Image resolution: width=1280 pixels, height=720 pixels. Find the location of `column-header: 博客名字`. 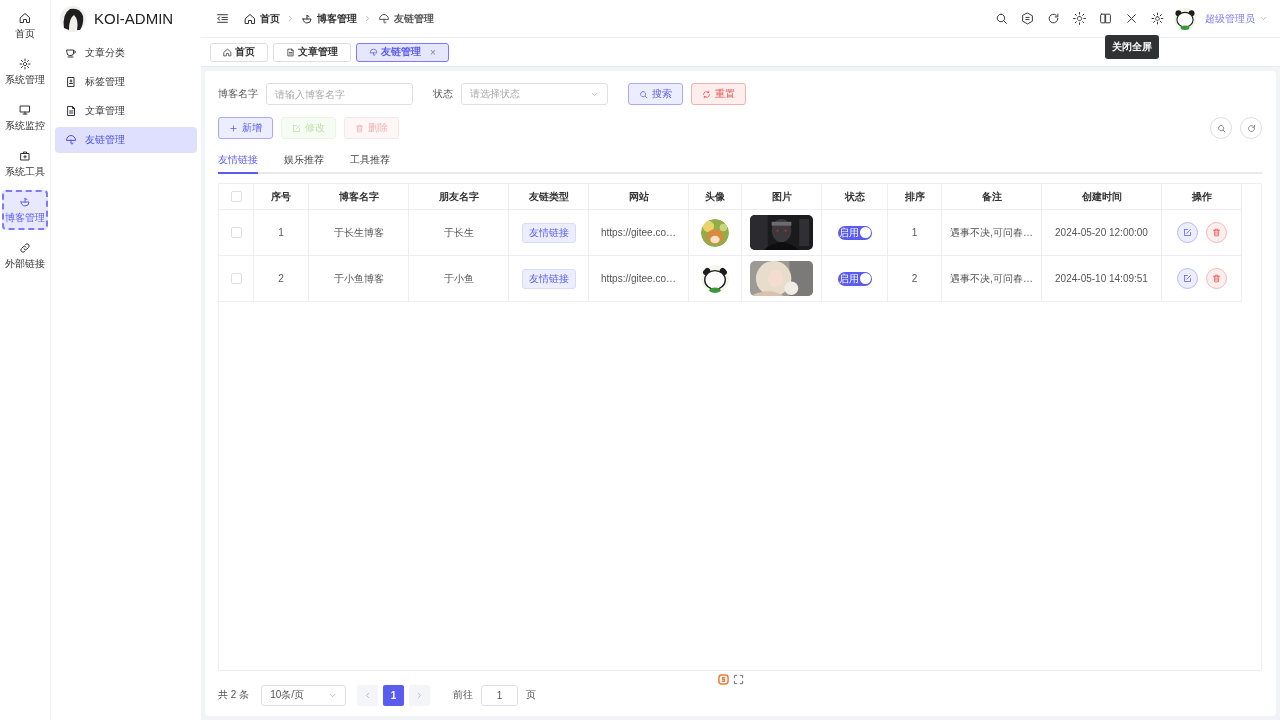

column-header: 博客名字 is located at coordinates (359, 197).